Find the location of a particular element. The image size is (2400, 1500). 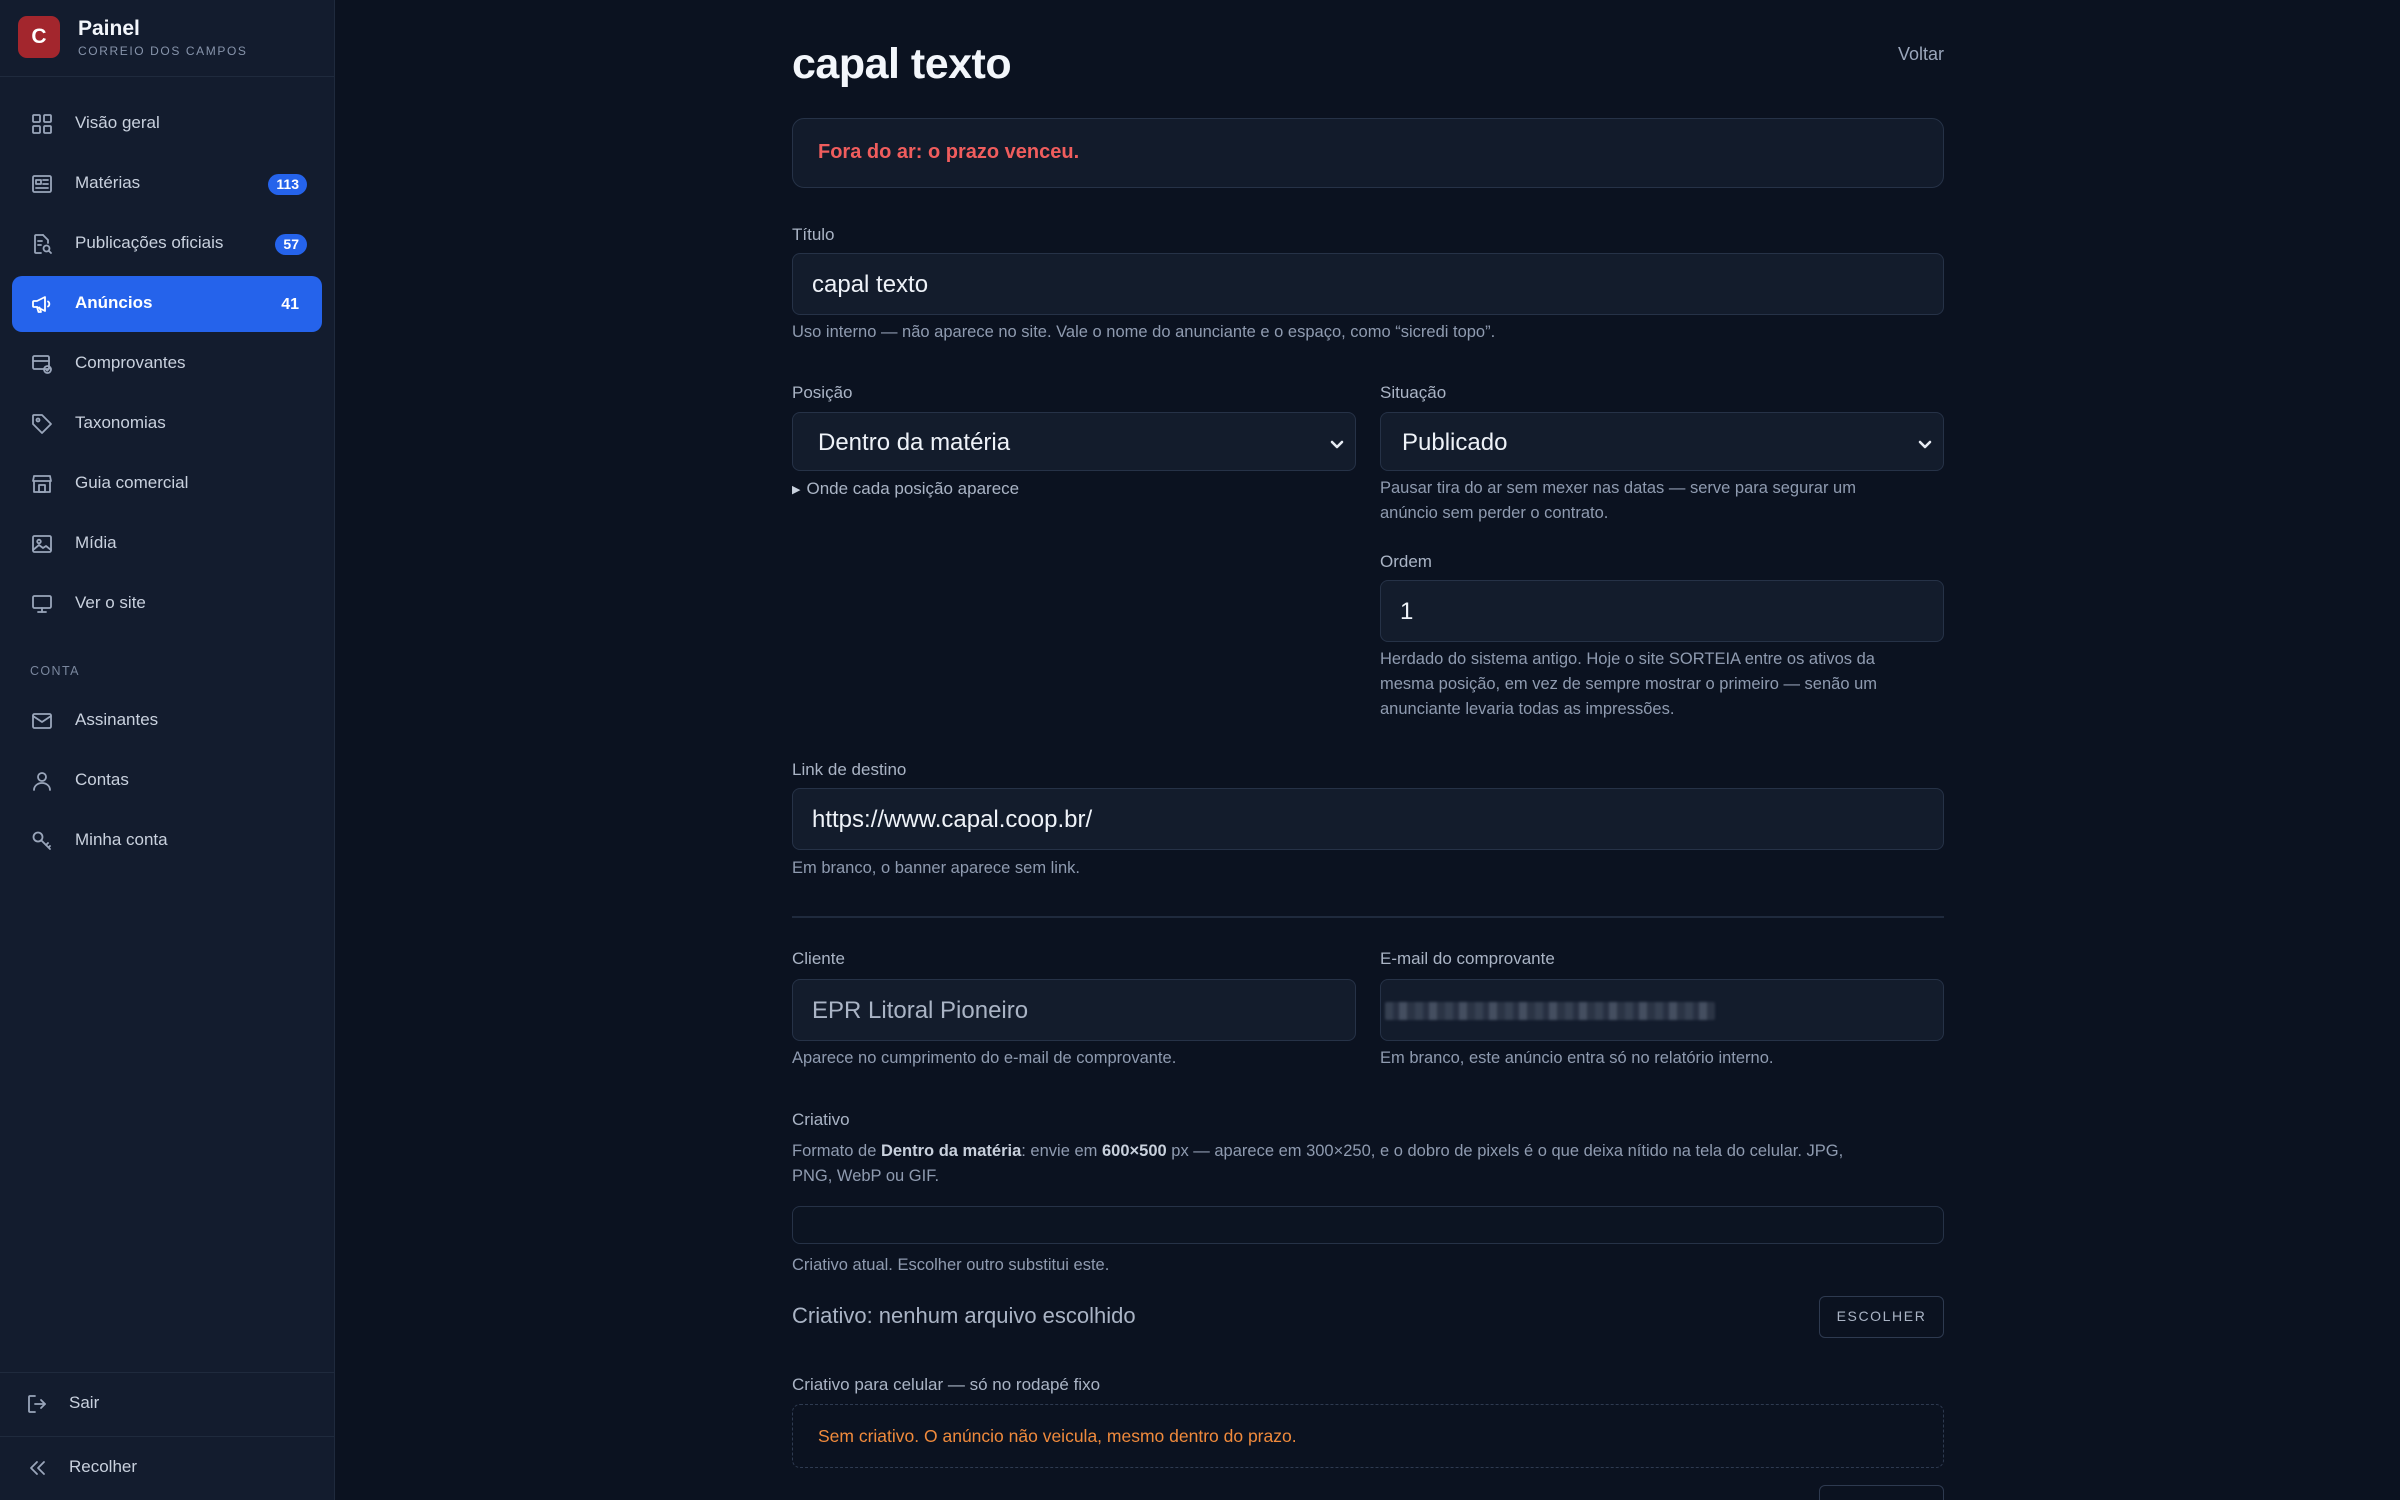

sidebar-item-contas: Contas is located at coordinates (167, 781).